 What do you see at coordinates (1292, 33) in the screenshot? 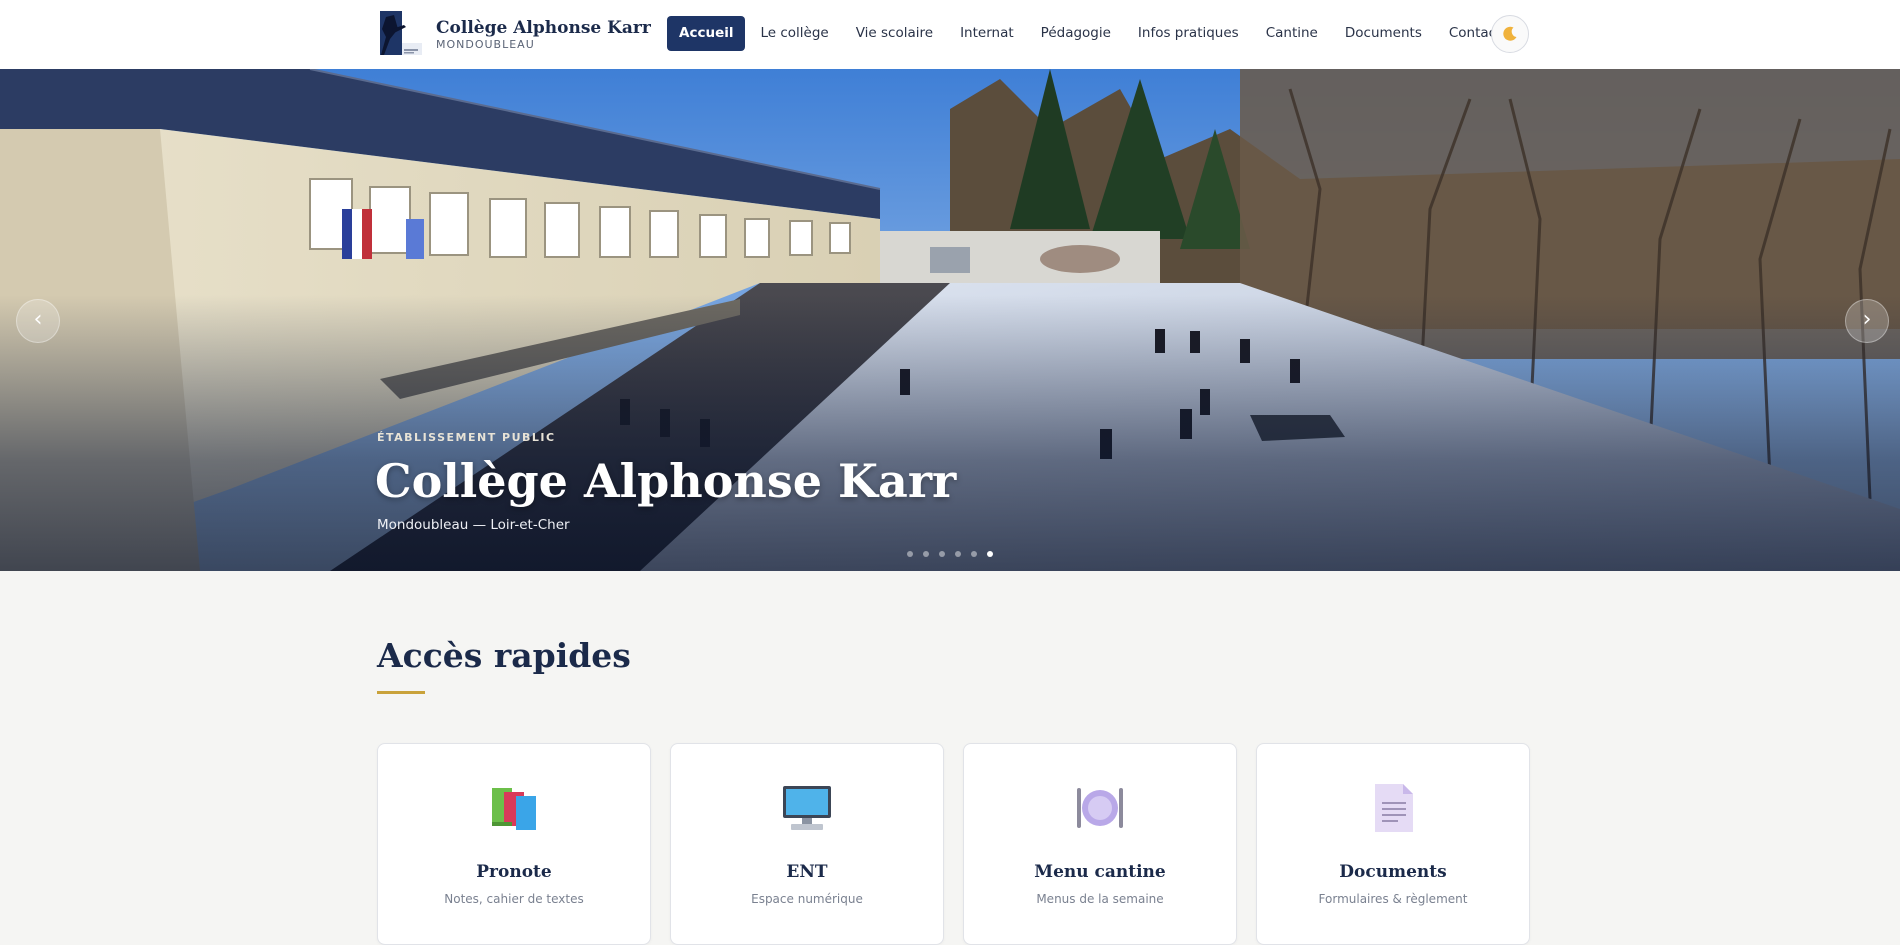
I see `nav-item-cantine: Cantine` at bounding box center [1292, 33].